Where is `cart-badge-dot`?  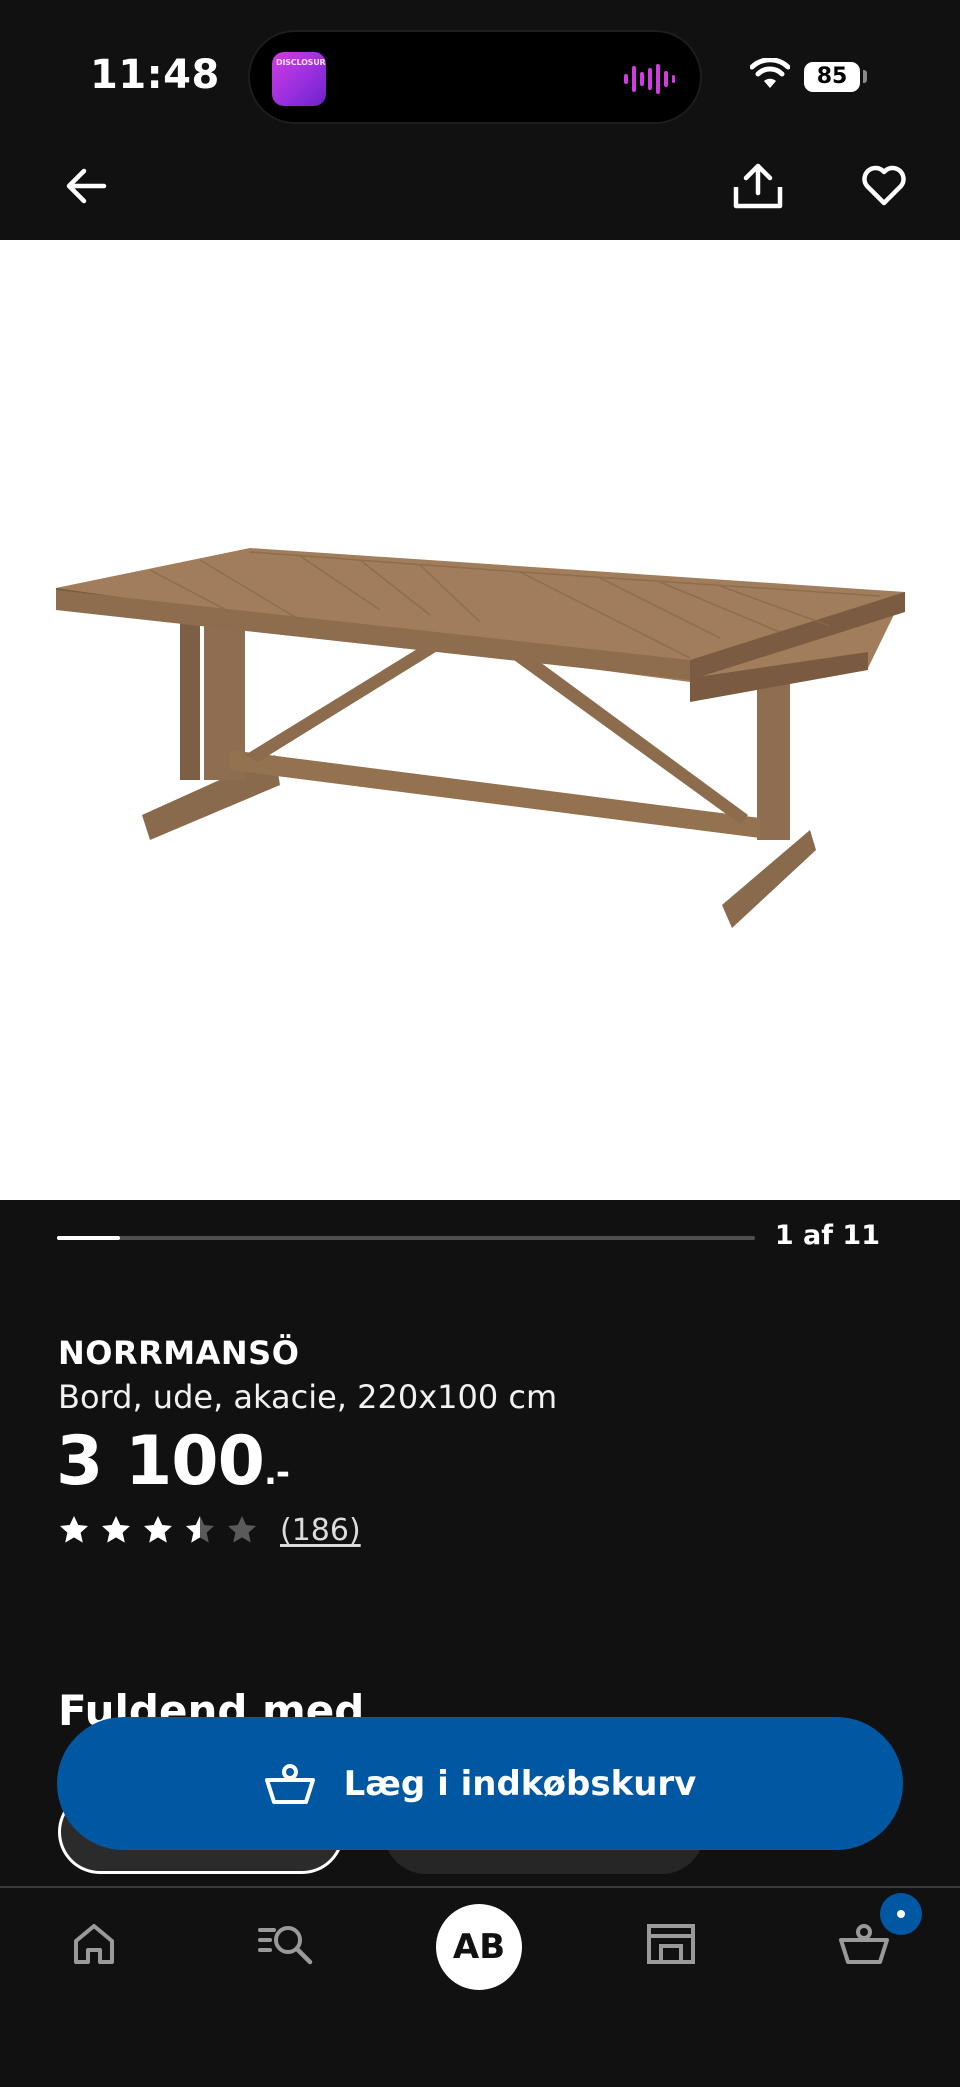 cart-badge-dot is located at coordinates (901, 1914).